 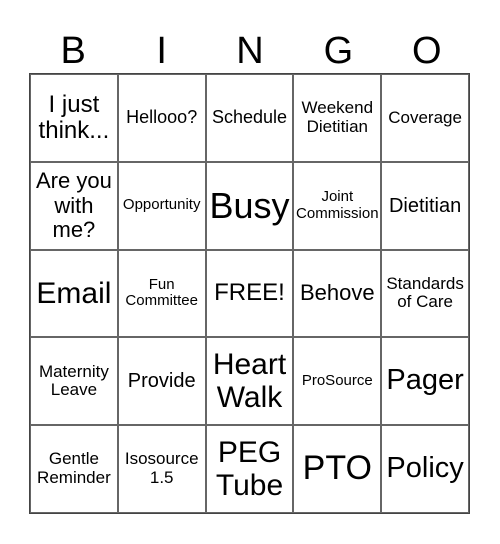 I want to click on bingo-cell: Heart Walk, so click(x=249, y=381).